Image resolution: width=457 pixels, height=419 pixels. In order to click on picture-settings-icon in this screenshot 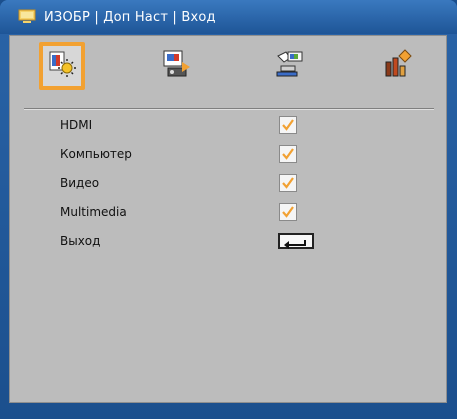, I will do `click(62, 66)`.